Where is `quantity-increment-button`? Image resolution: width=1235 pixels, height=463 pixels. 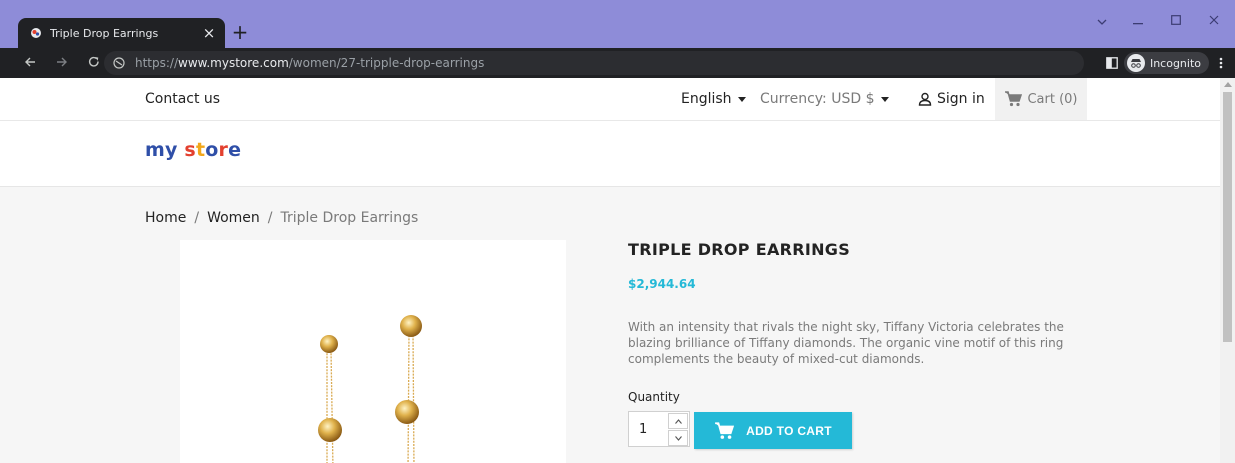 quantity-increment-button is located at coordinates (678, 421).